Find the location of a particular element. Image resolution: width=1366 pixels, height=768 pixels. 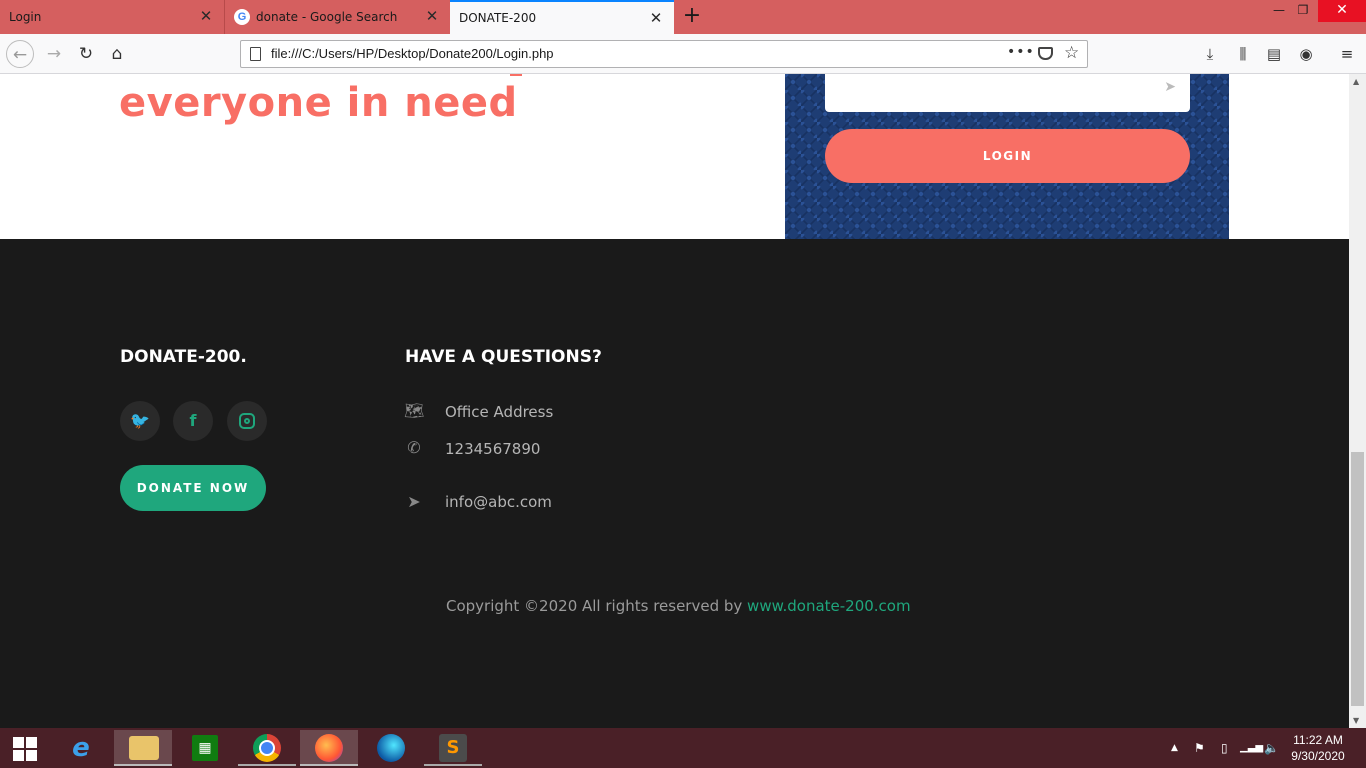

tab-login: Login ✕ is located at coordinates (112, 17).